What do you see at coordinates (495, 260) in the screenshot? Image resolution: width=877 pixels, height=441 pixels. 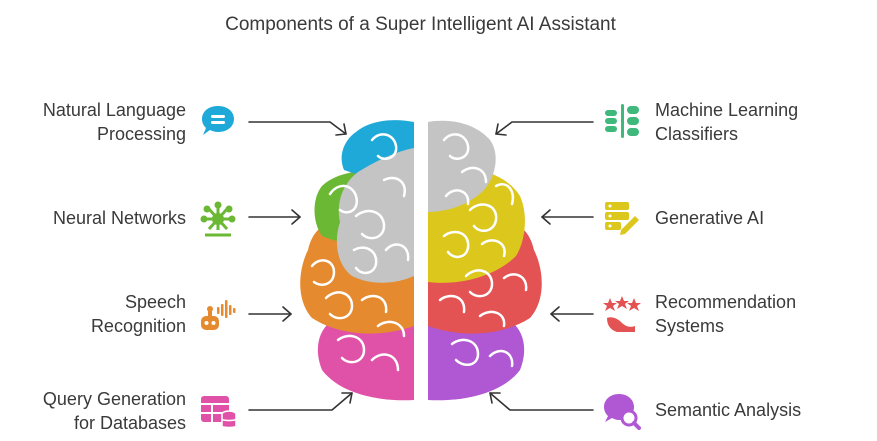 I see `right-hemisphere` at bounding box center [495, 260].